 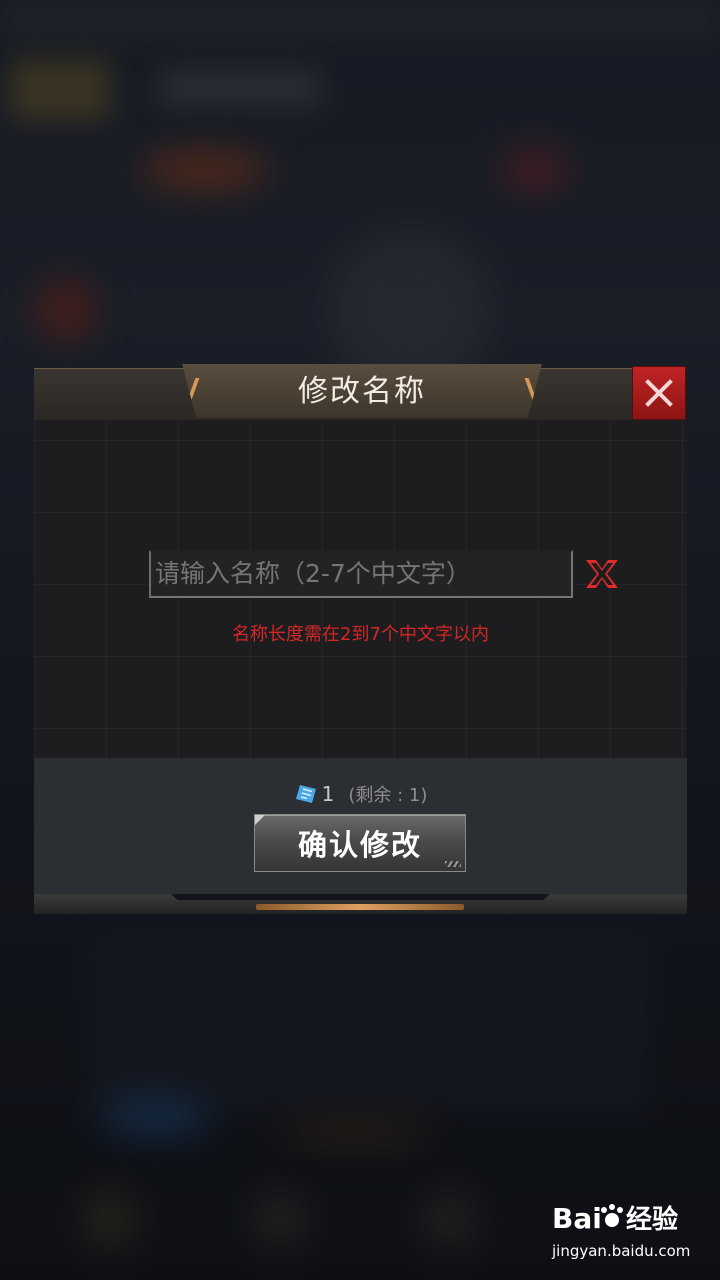 What do you see at coordinates (652, 1219) in the screenshot?
I see `svg-text: 经验` at bounding box center [652, 1219].